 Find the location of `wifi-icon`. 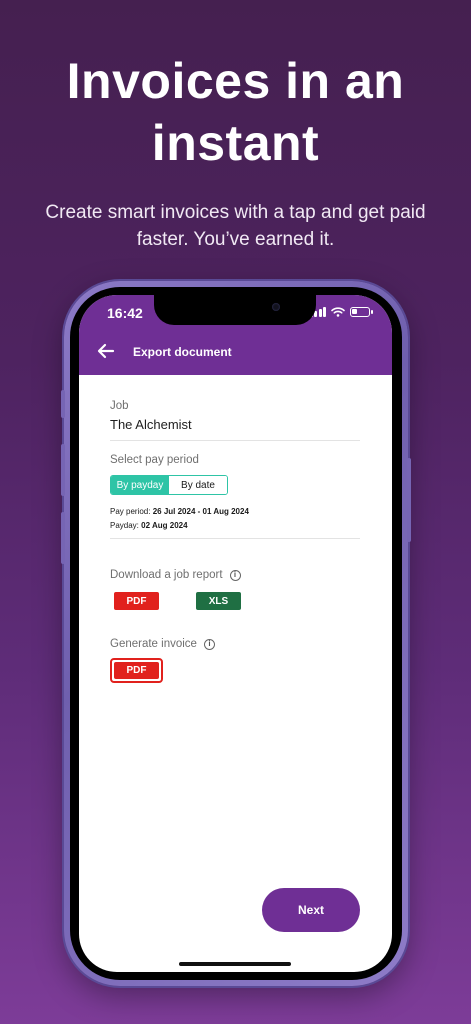

wifi-icon is located at coordinates (338, 312).